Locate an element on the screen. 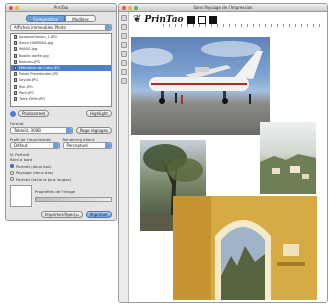 This screenshot has height=305, width=330. file-name: Torre Eiffel.JPG is located at coordinates (32, 98).